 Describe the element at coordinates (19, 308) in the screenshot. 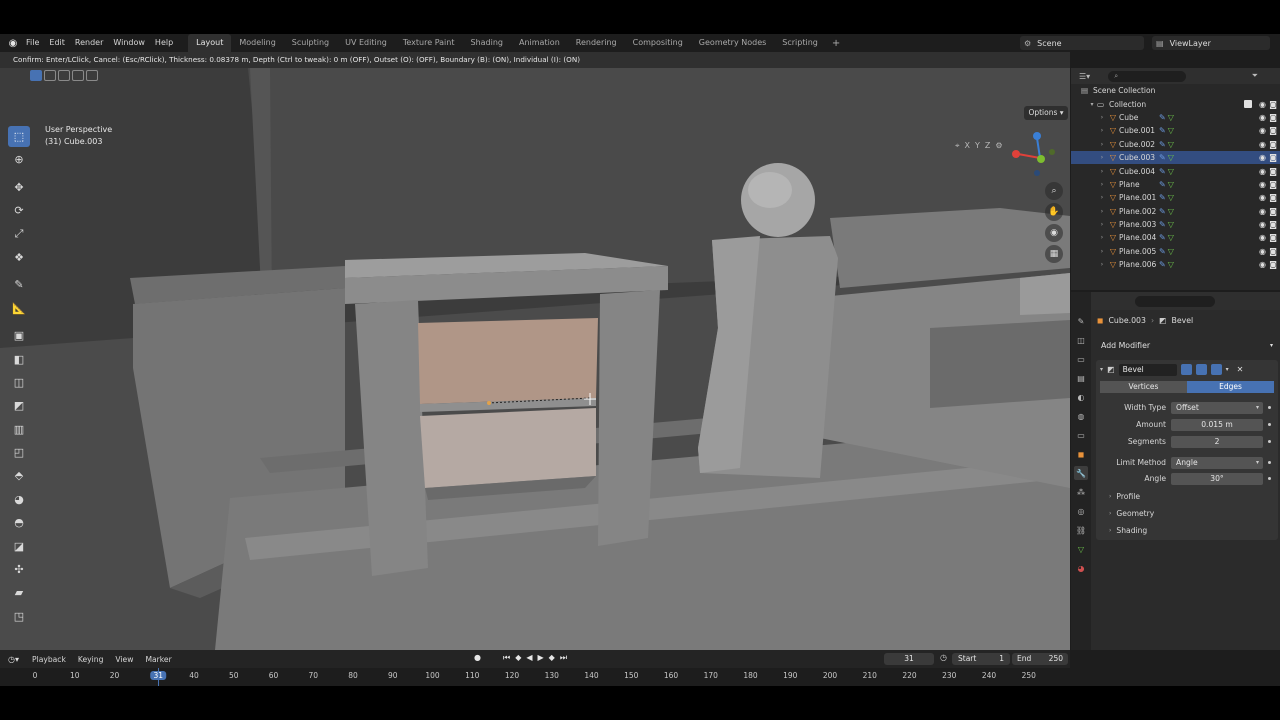

I see `measure-icon: 📐` at that location.